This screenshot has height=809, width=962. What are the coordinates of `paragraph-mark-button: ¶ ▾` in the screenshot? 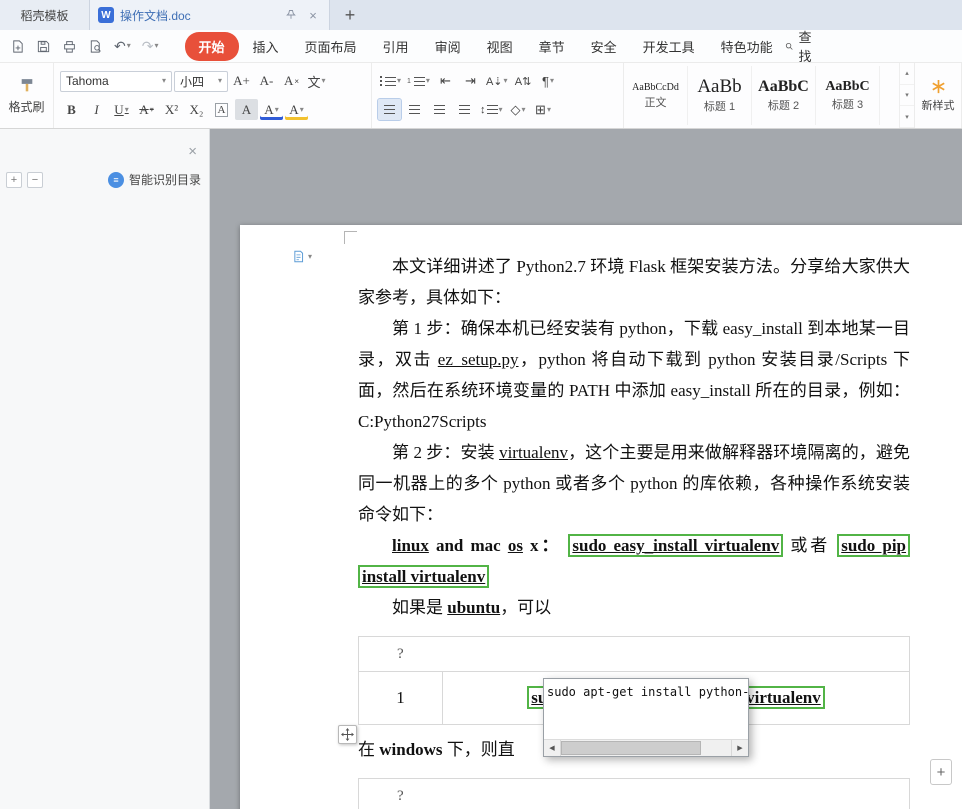 It's located at (548, 81).